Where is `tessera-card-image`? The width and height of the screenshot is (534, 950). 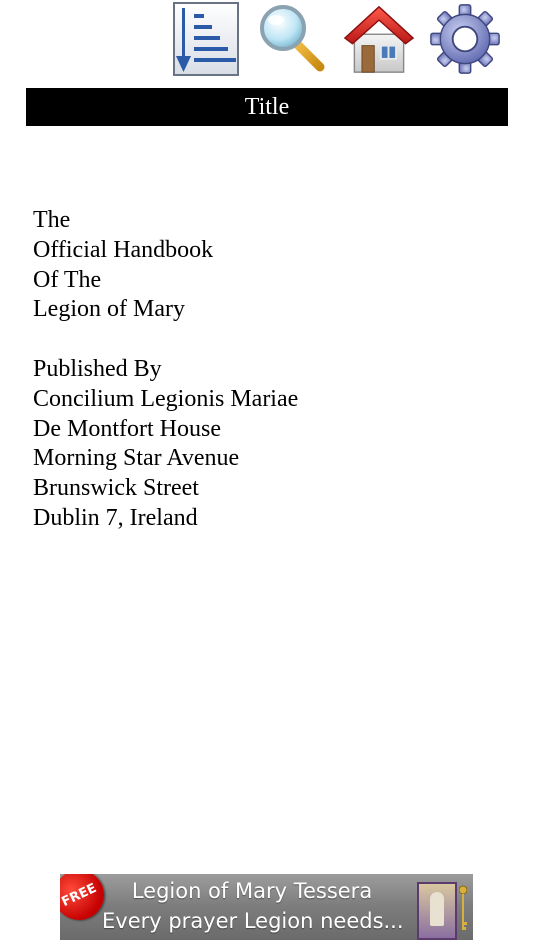 tessera-card-image is located at coordinates (437, 911).